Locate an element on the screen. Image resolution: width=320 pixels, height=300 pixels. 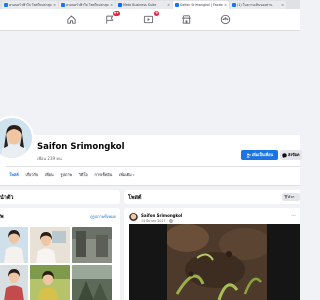
photos-card: พ ดูรูปภาพทั้งหมด is located at coordinates (60, 254).